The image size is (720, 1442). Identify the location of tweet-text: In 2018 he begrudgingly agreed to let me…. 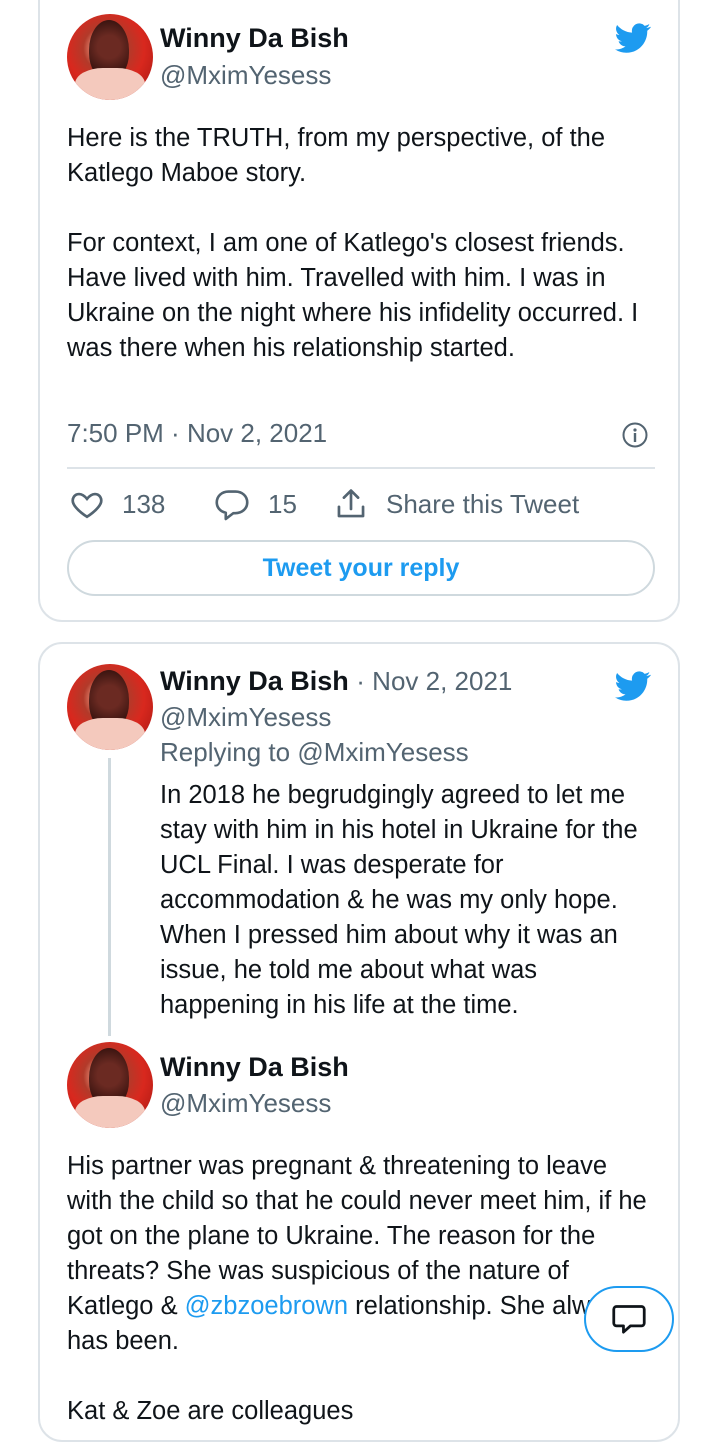
(399, 900).